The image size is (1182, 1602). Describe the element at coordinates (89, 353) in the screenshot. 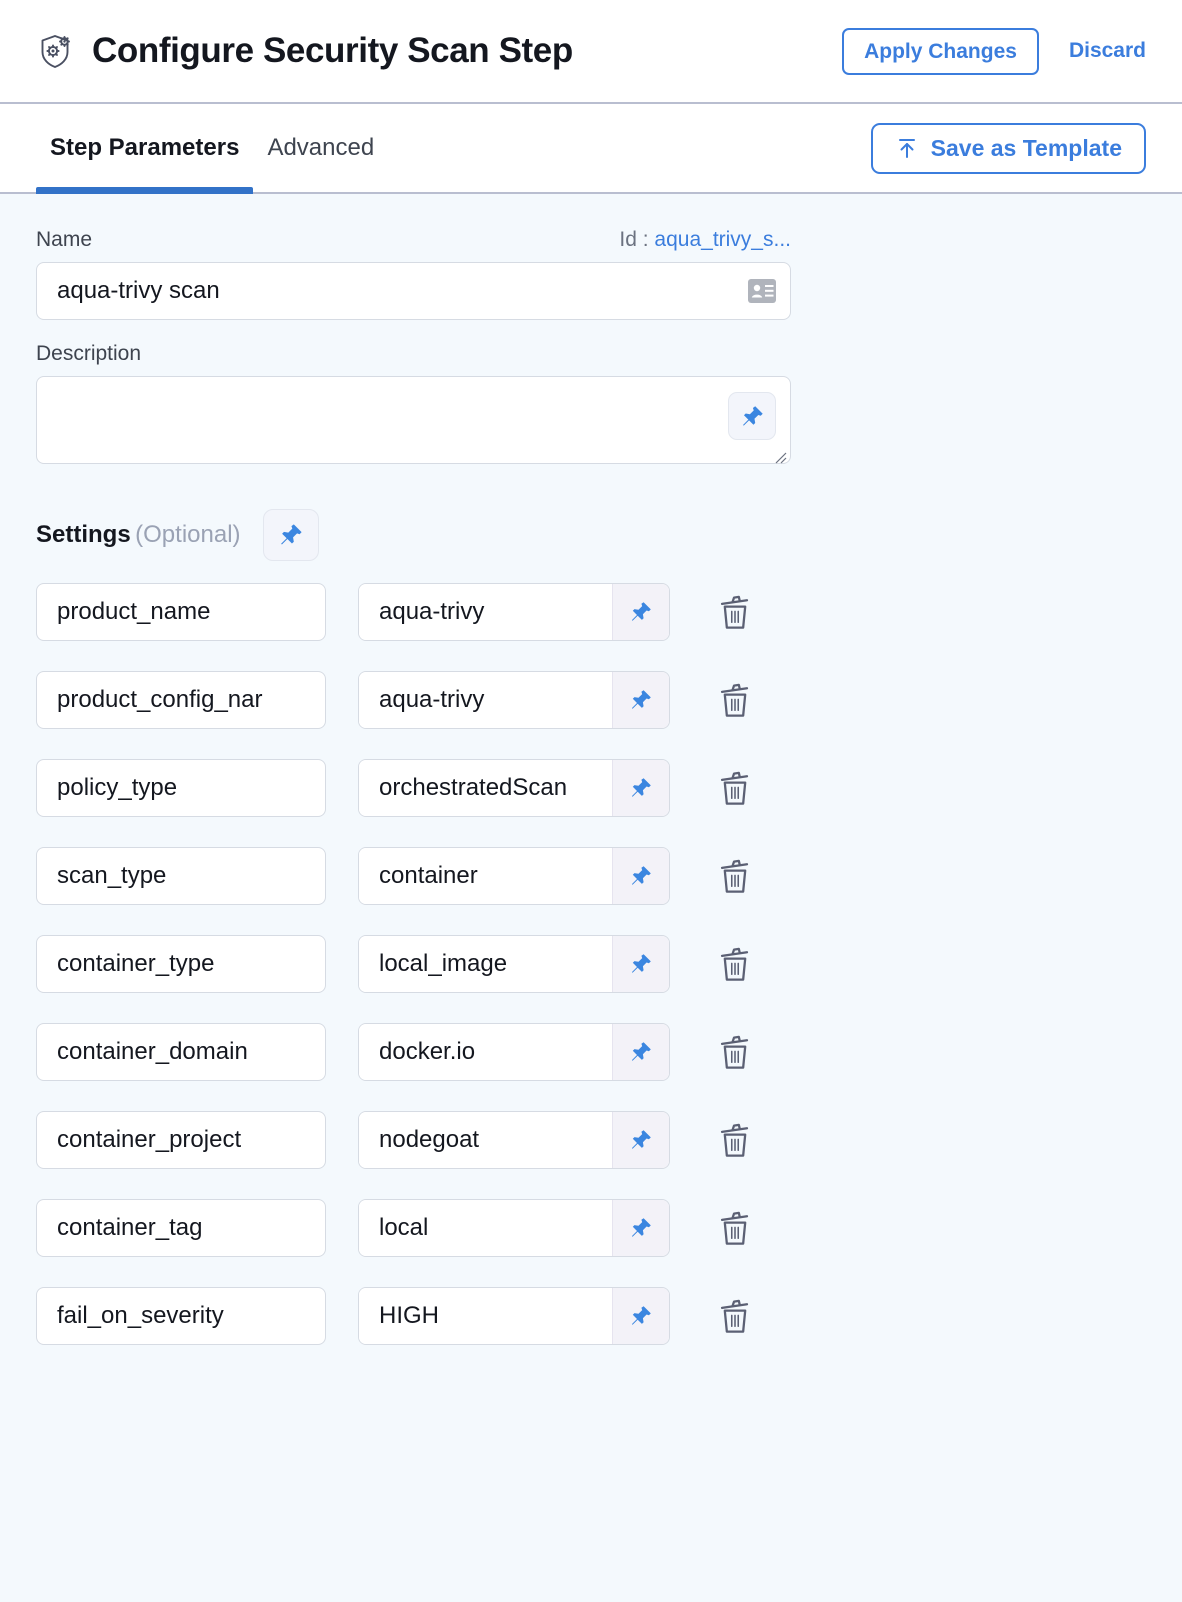

I see `description-label: Description` at that location.